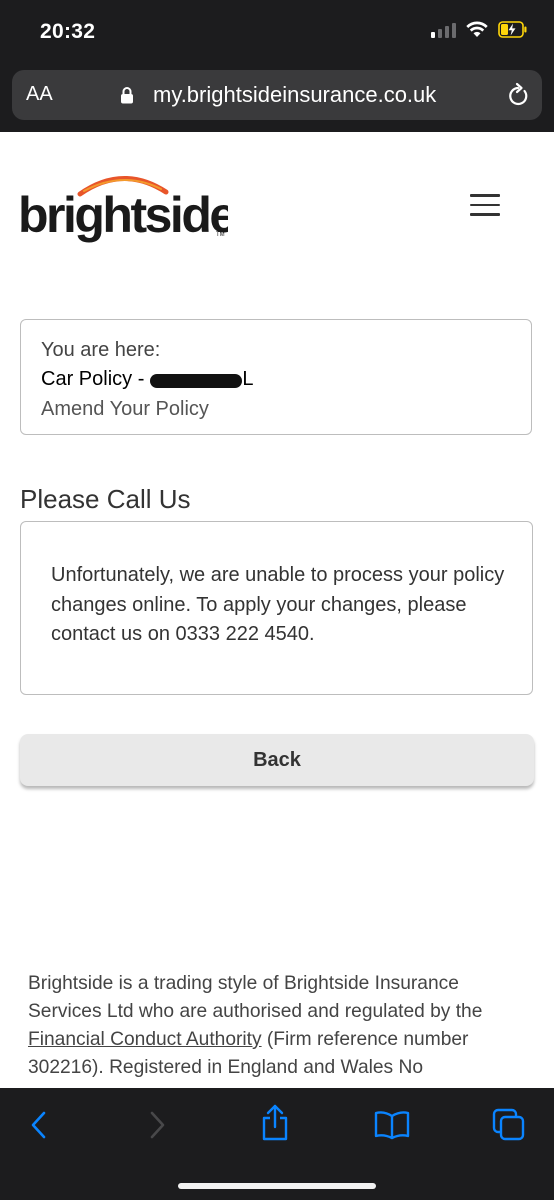  What do you see at coordinates (68, 31) in the screenshot?
I see `status-time: 20:32` at bounding box center [68, 31].